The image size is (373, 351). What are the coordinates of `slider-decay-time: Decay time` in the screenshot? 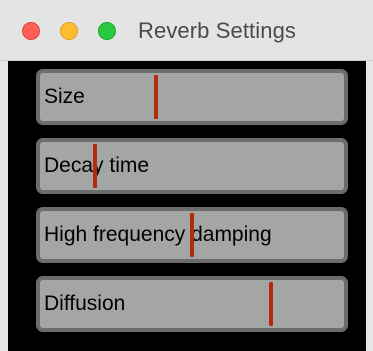 It's located at (192, 166).